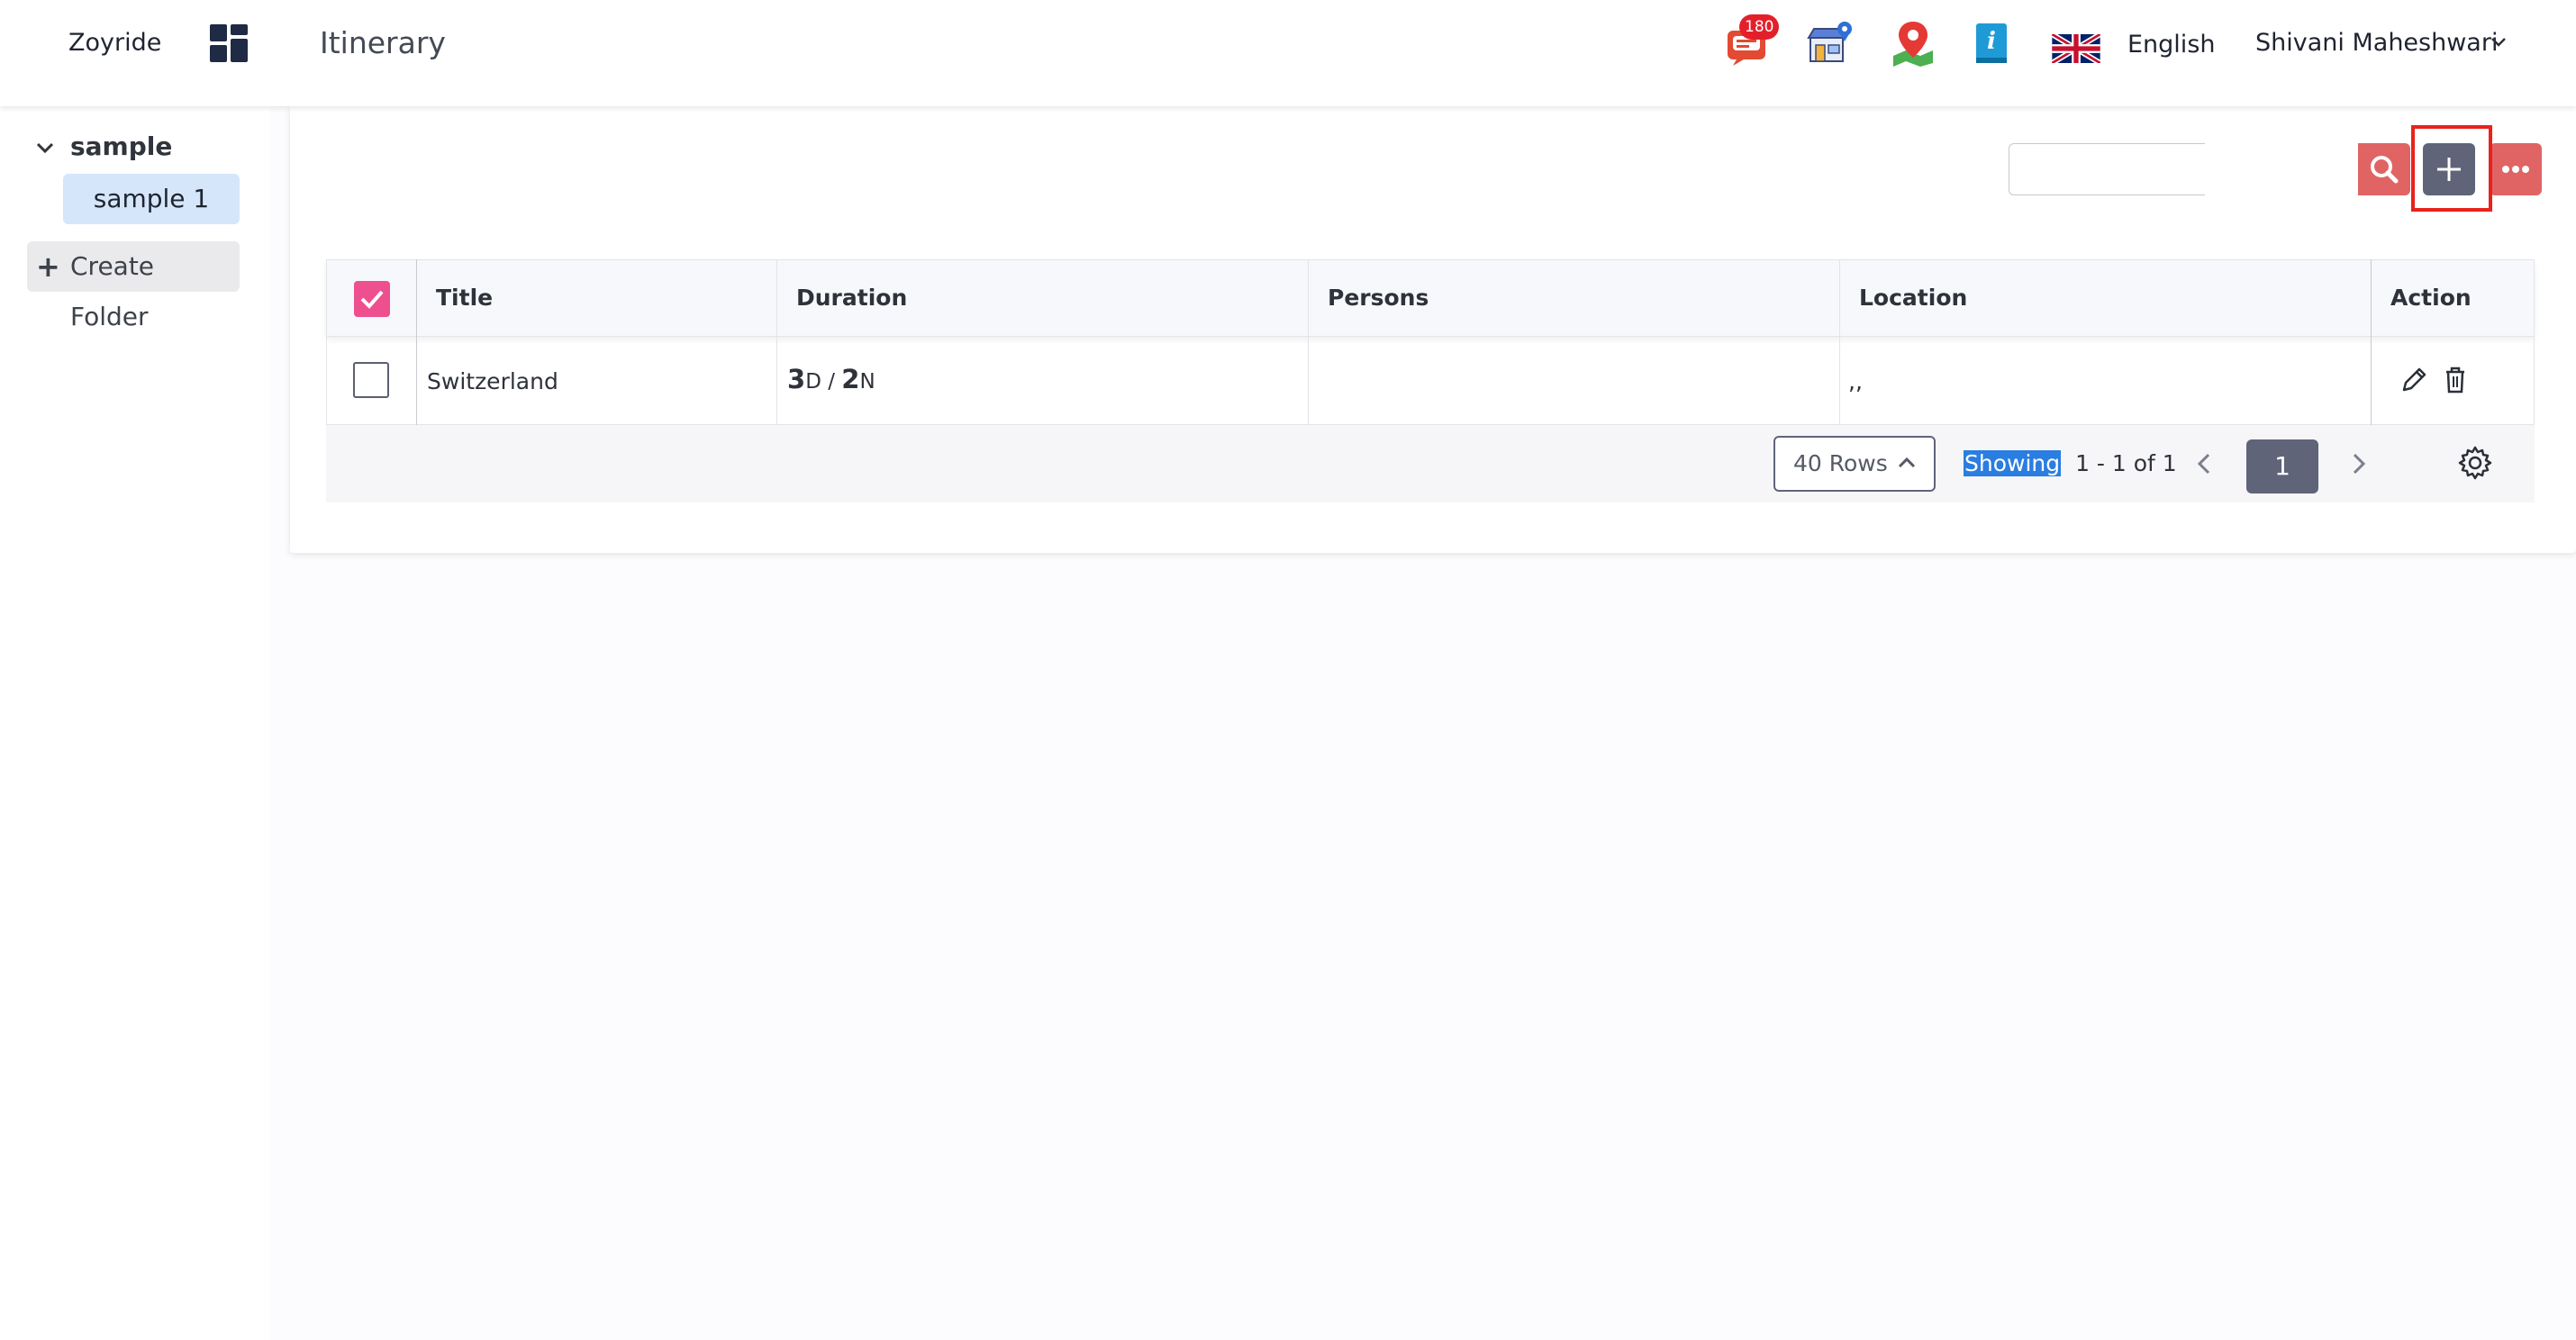  What do you see at coordinates (1430, 298) in the screenshot?
I see `table-header` at bounding box center [1430, 298].